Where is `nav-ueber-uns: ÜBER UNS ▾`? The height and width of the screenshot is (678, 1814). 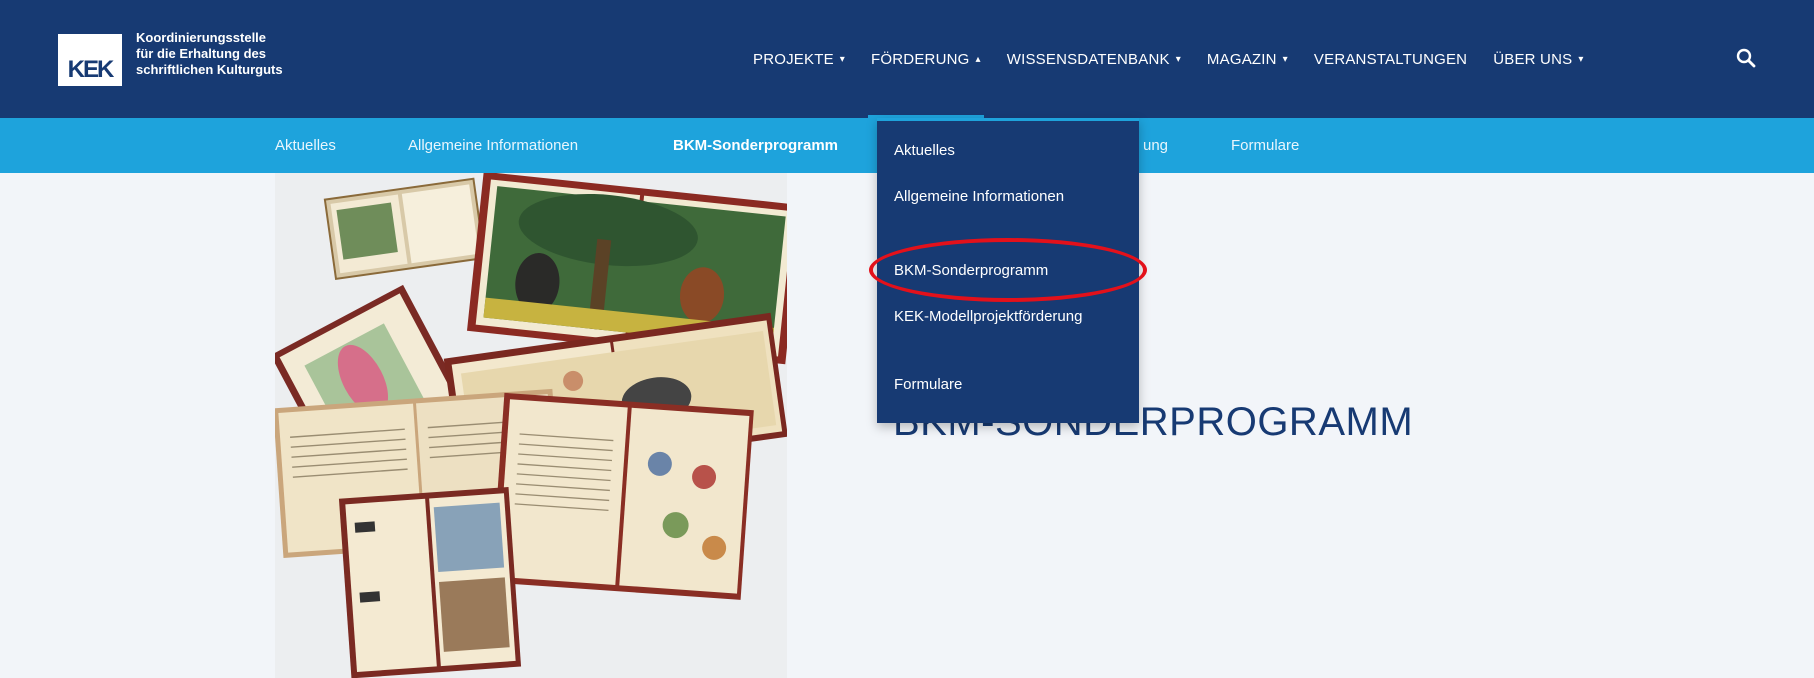 nav-ueber-uns: ÜBER UNS ▾ is located at coordinates (1538, 59).